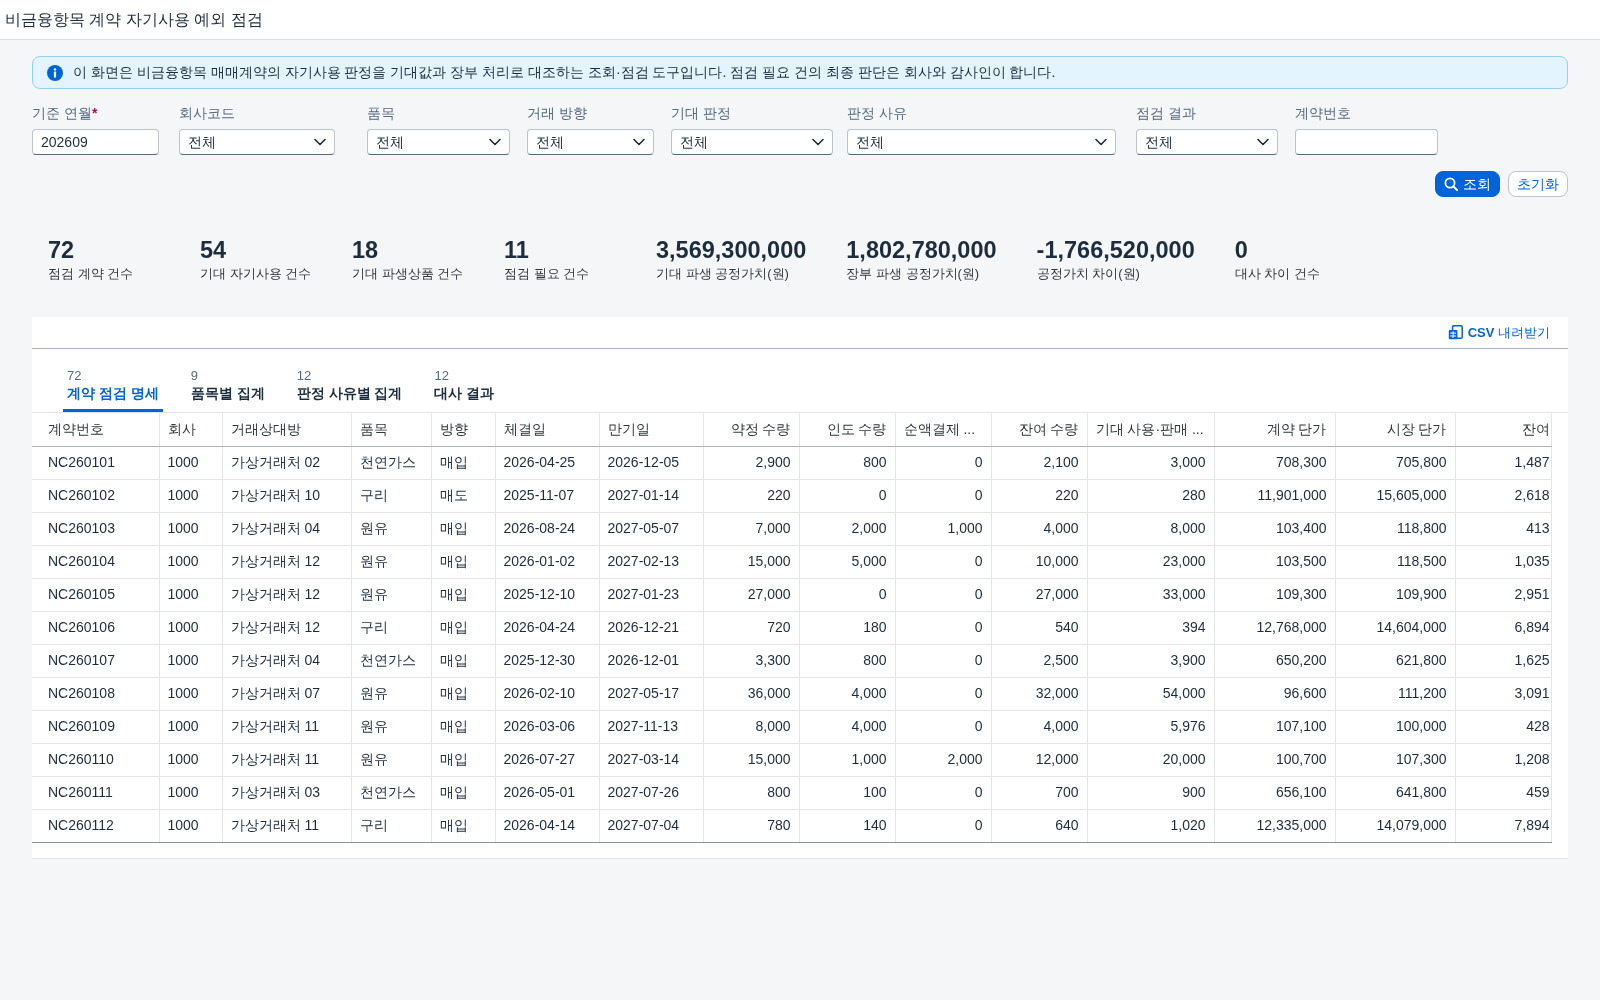 The height and width of the screenshot is (1000, 1600). What do you see at coordinates (564, 72) in the screenshot?
I see `info-message: 이 화면은 비금융항목 매매계약의 자기사용 판정을 기대값과 장부 처리로 대조하는 조회·점검 도구입니다. 점검 필요 건의 최종 판단은 회사와 감사인이 합니다.` at bounding box center [564, 72].